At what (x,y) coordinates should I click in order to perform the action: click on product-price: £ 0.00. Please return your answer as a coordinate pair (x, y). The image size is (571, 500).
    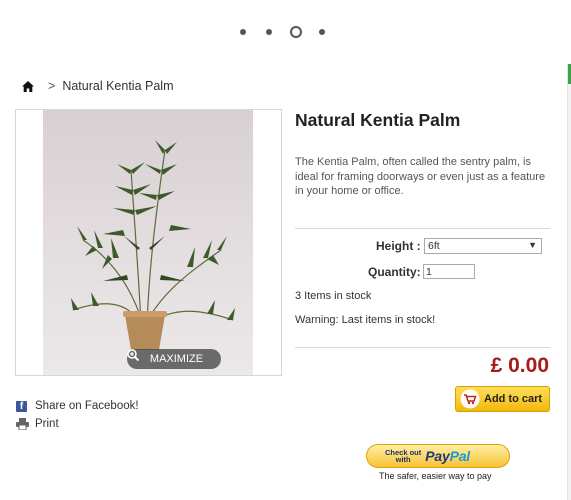
    Looking at the image, I should click on (519, 365).